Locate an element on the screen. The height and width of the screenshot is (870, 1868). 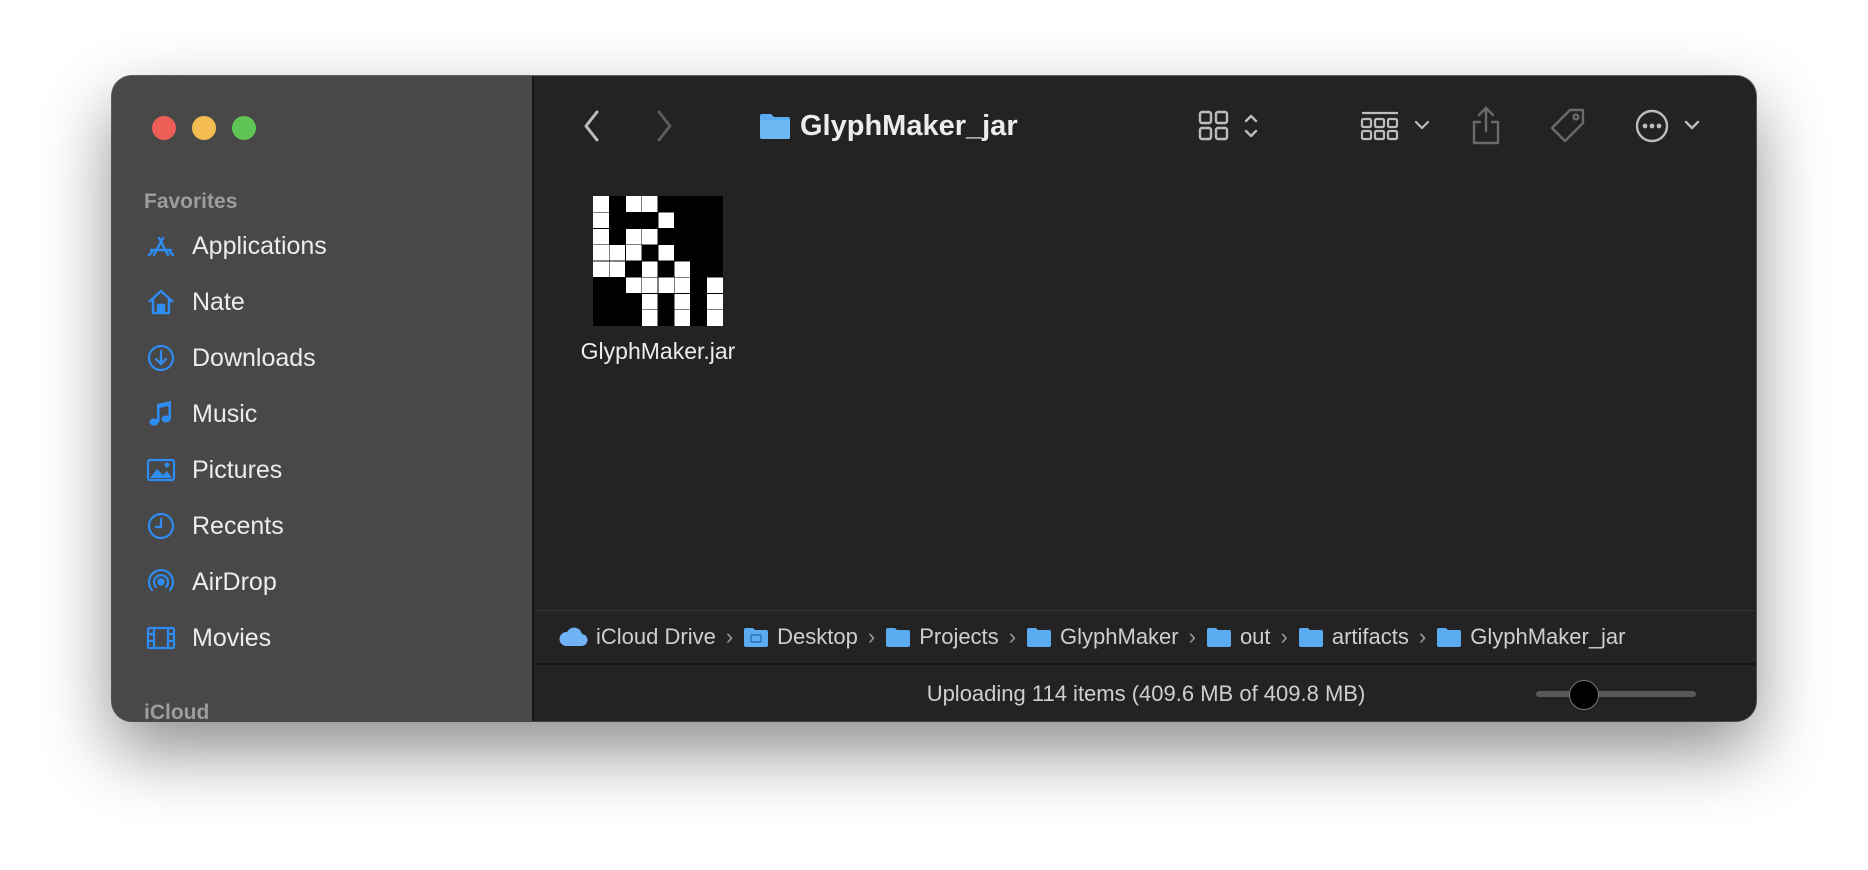
icloud-header: iCloud is located at coordinates (177, 711).